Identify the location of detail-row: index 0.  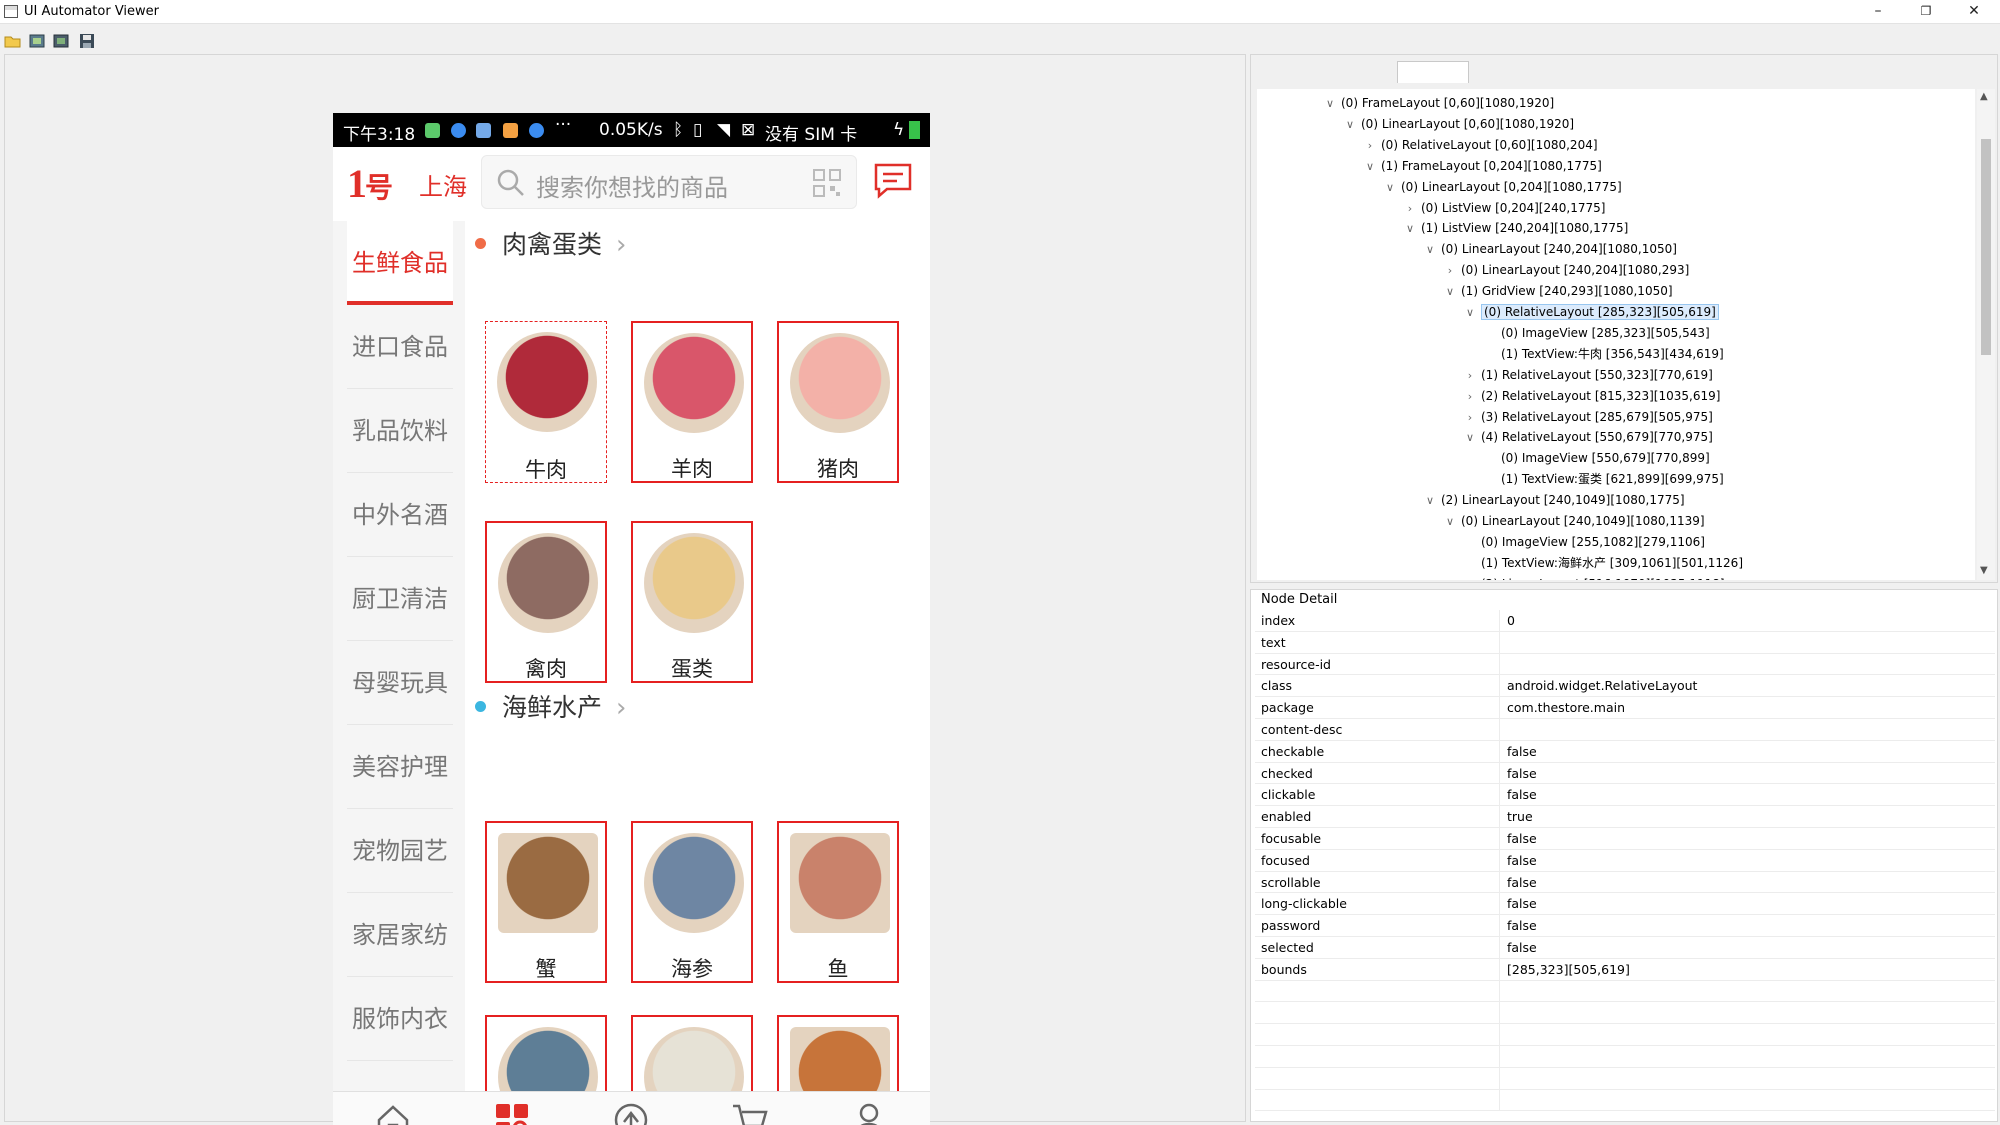
(1625, 621).